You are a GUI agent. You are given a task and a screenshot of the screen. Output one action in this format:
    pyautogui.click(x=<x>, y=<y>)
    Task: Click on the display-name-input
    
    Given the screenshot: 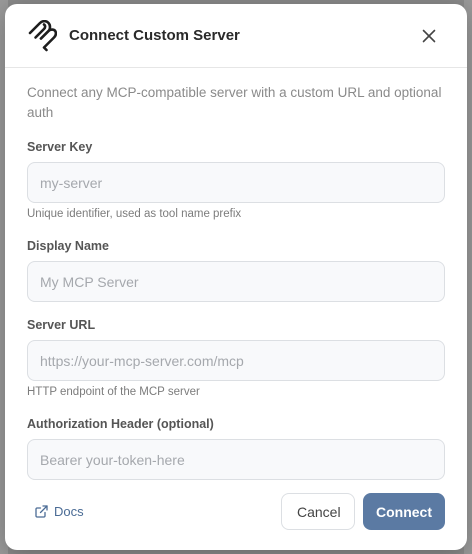 What is the action you would take?
    pyautogui.click(x=236, y=281)
    